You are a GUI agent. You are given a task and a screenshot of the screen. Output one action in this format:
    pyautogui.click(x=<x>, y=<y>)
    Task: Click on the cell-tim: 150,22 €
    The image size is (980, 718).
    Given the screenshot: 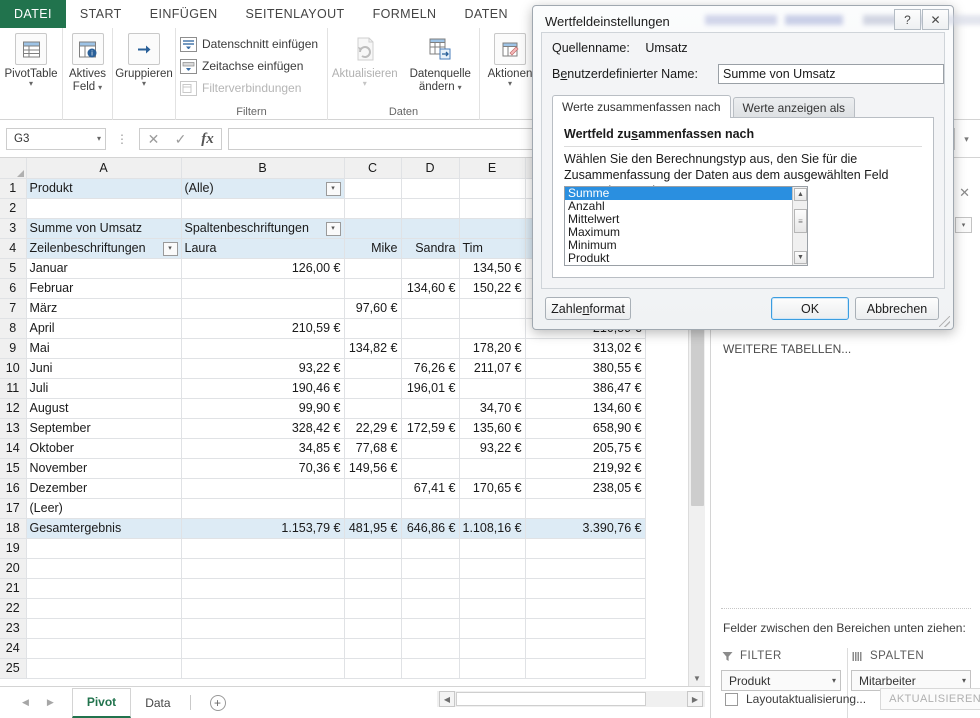 What is the action you would take?
    pyautogui.click(x=492, y=288)
    